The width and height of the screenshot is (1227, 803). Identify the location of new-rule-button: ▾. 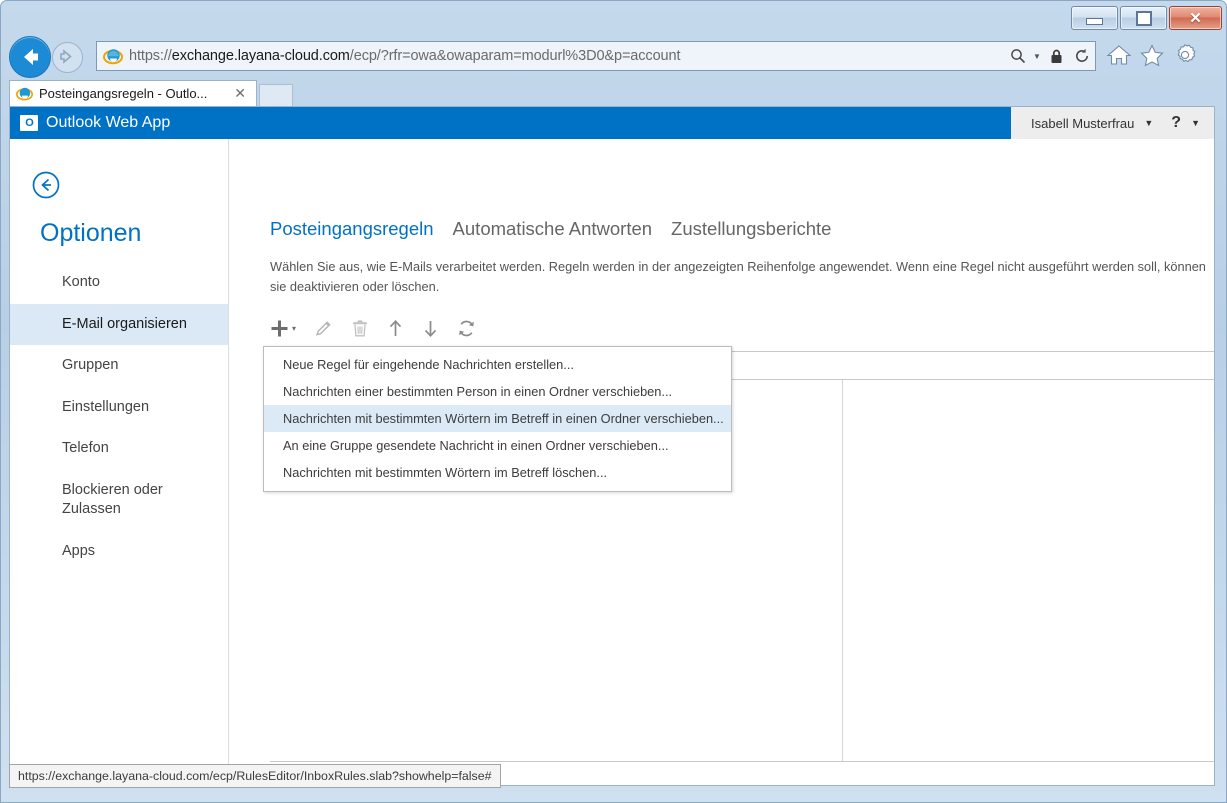
(283, 328).